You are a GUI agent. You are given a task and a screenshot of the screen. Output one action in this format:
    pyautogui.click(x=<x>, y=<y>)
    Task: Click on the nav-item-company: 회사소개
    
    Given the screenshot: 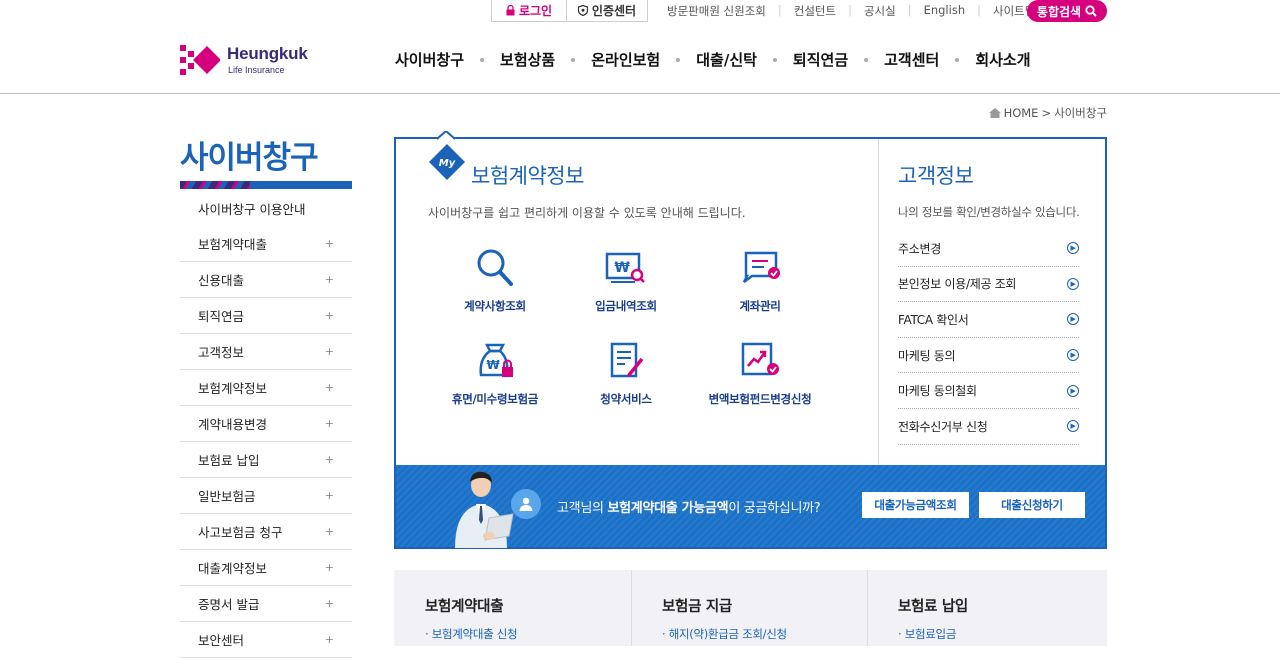 What is the action you would take?
    pyautogui.click(x=1002, y=59)
    